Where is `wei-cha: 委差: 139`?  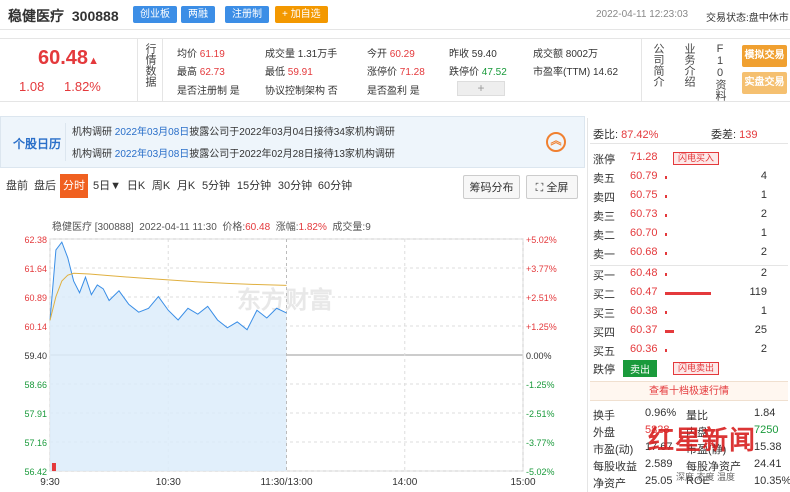 wei-cha: 委差: 139 is located at coordinates (734, 135).